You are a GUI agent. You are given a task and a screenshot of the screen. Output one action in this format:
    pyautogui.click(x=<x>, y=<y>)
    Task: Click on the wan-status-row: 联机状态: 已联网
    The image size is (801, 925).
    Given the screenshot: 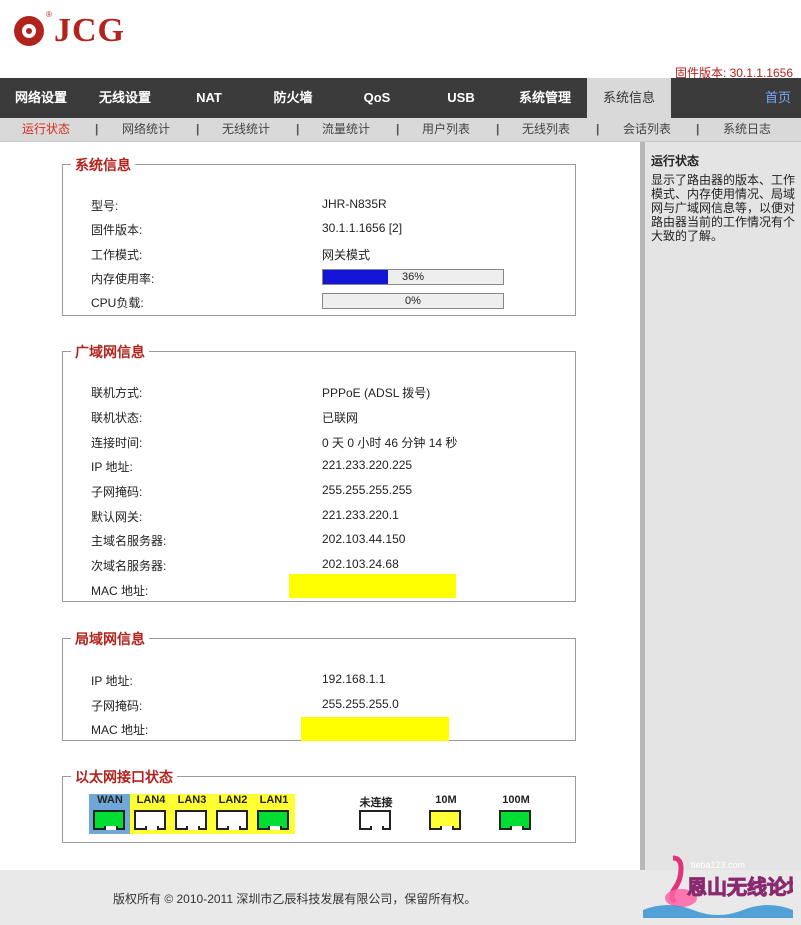 What is the action you would take?
    pyautogui.click(x=326, y=416)
    